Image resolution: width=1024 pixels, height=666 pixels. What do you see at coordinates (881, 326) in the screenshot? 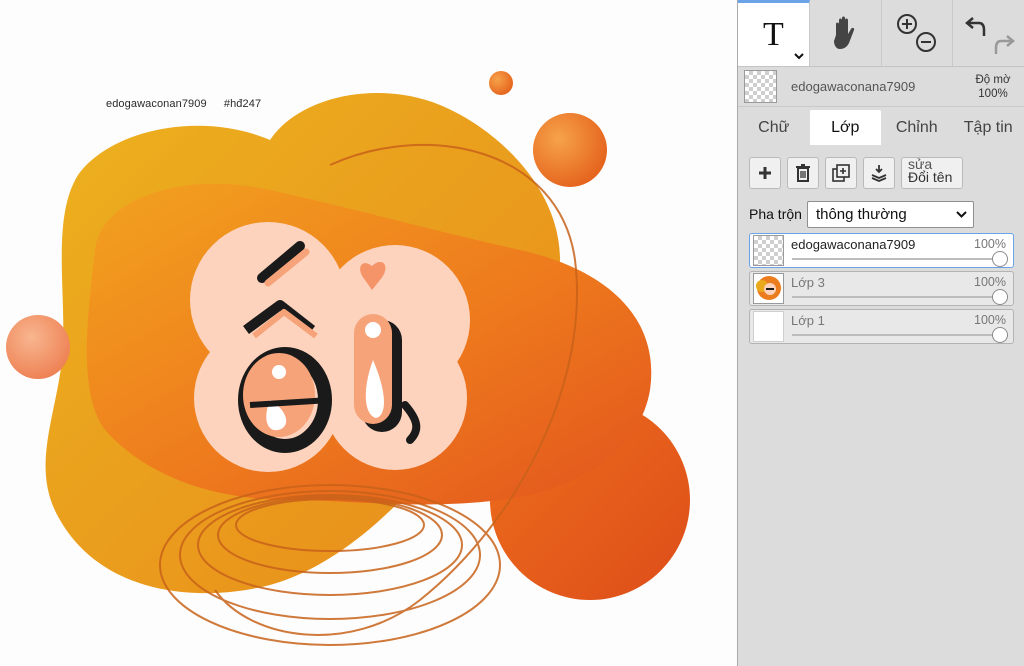
I see `layer-row: Lớp 1 100%` at bounding box center [881, 326].